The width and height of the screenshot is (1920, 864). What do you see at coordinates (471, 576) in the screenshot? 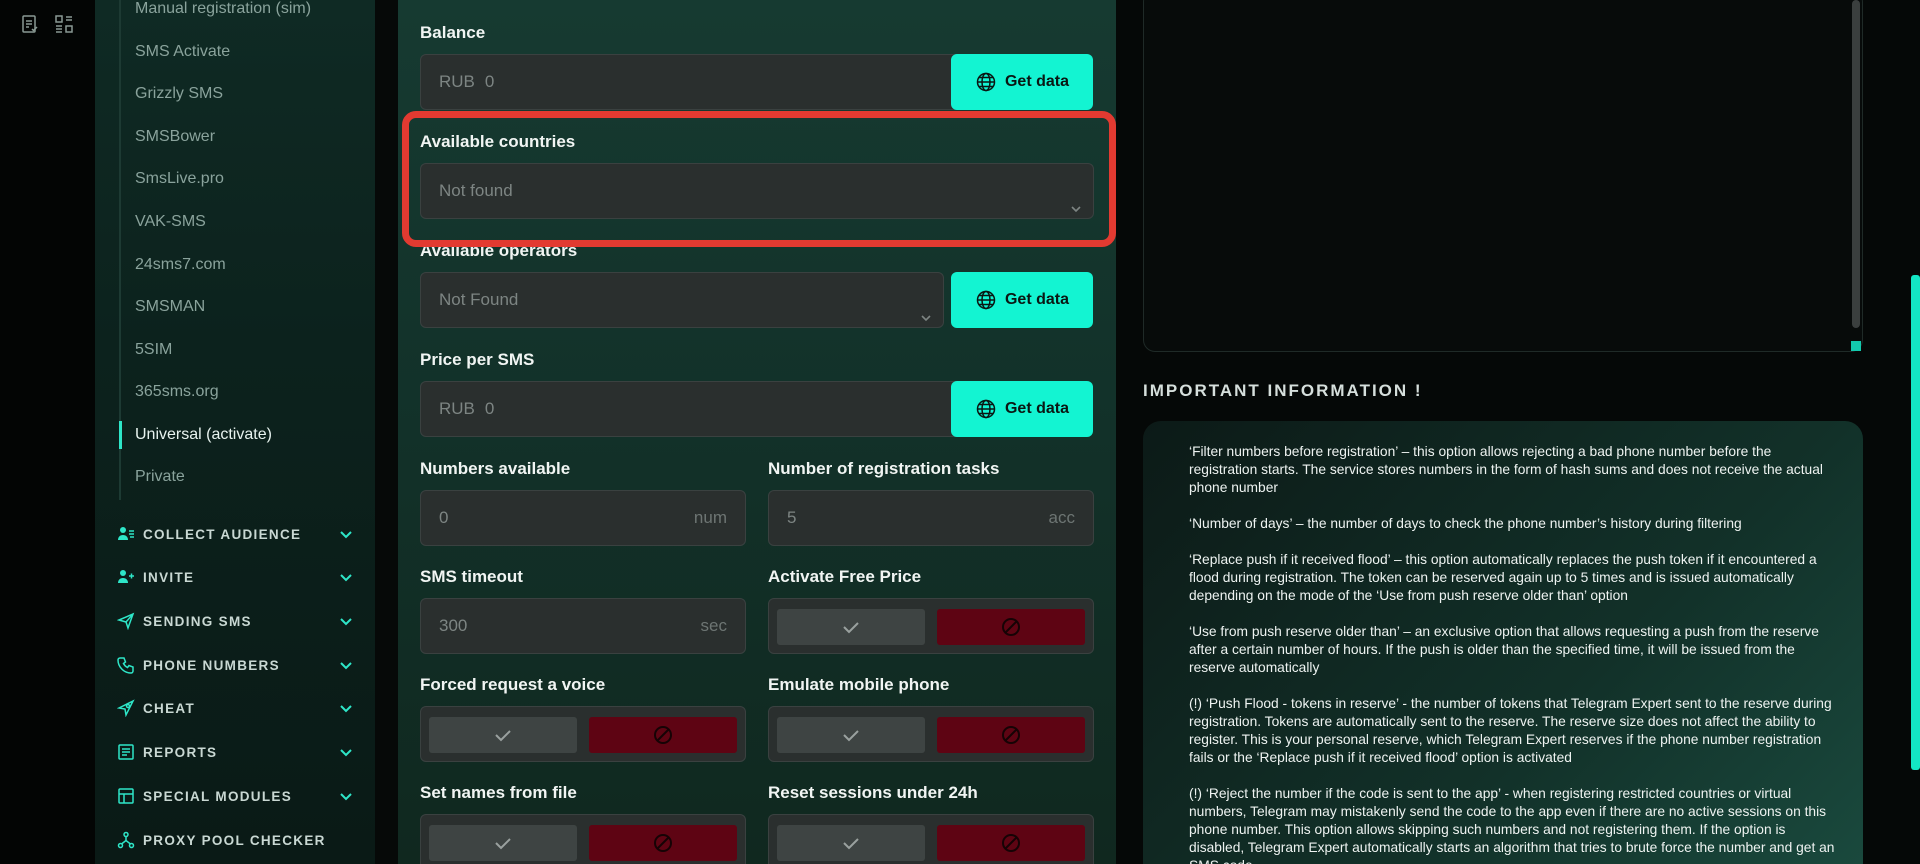
I see `sms-timeout-label: SMS timeout` at bounding box center [471, 576].